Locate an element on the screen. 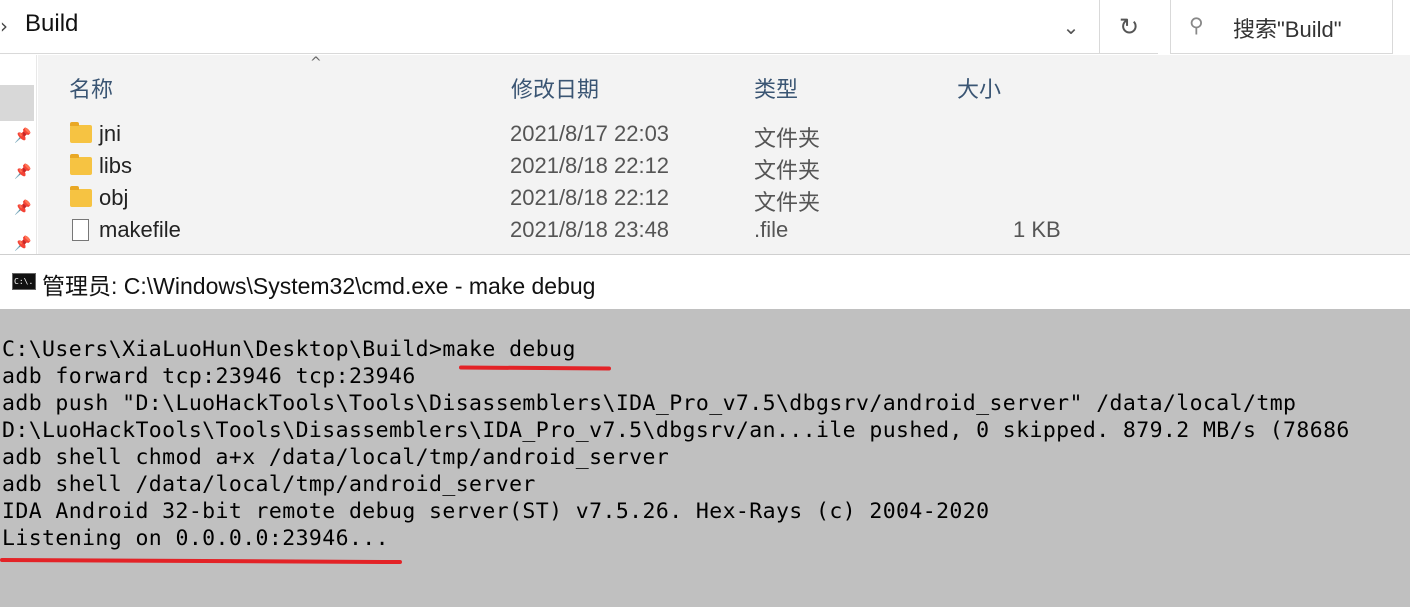 This screenshot has height=607, width=1410. file-modified: 2021/8/17 22:03 is located at coordinates (590, 133).